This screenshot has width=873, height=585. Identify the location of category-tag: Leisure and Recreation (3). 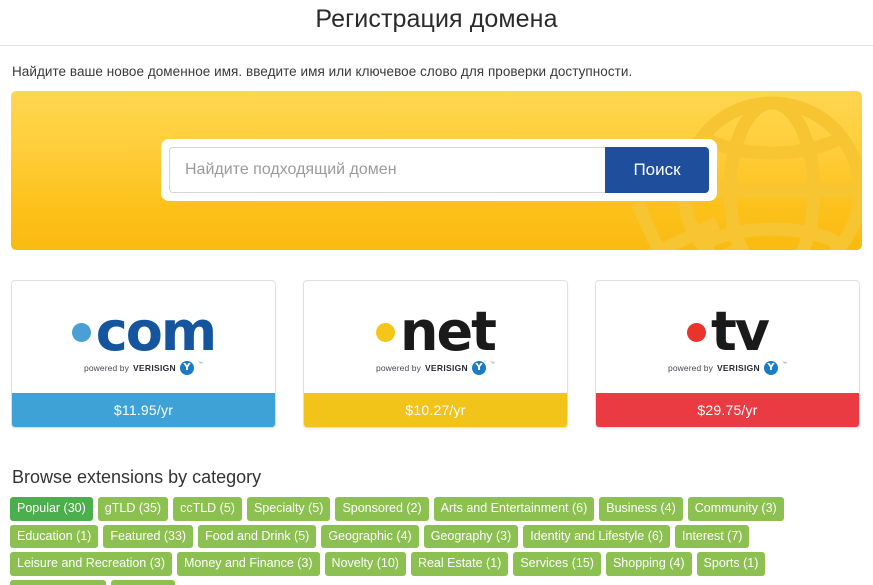
(91, 564).